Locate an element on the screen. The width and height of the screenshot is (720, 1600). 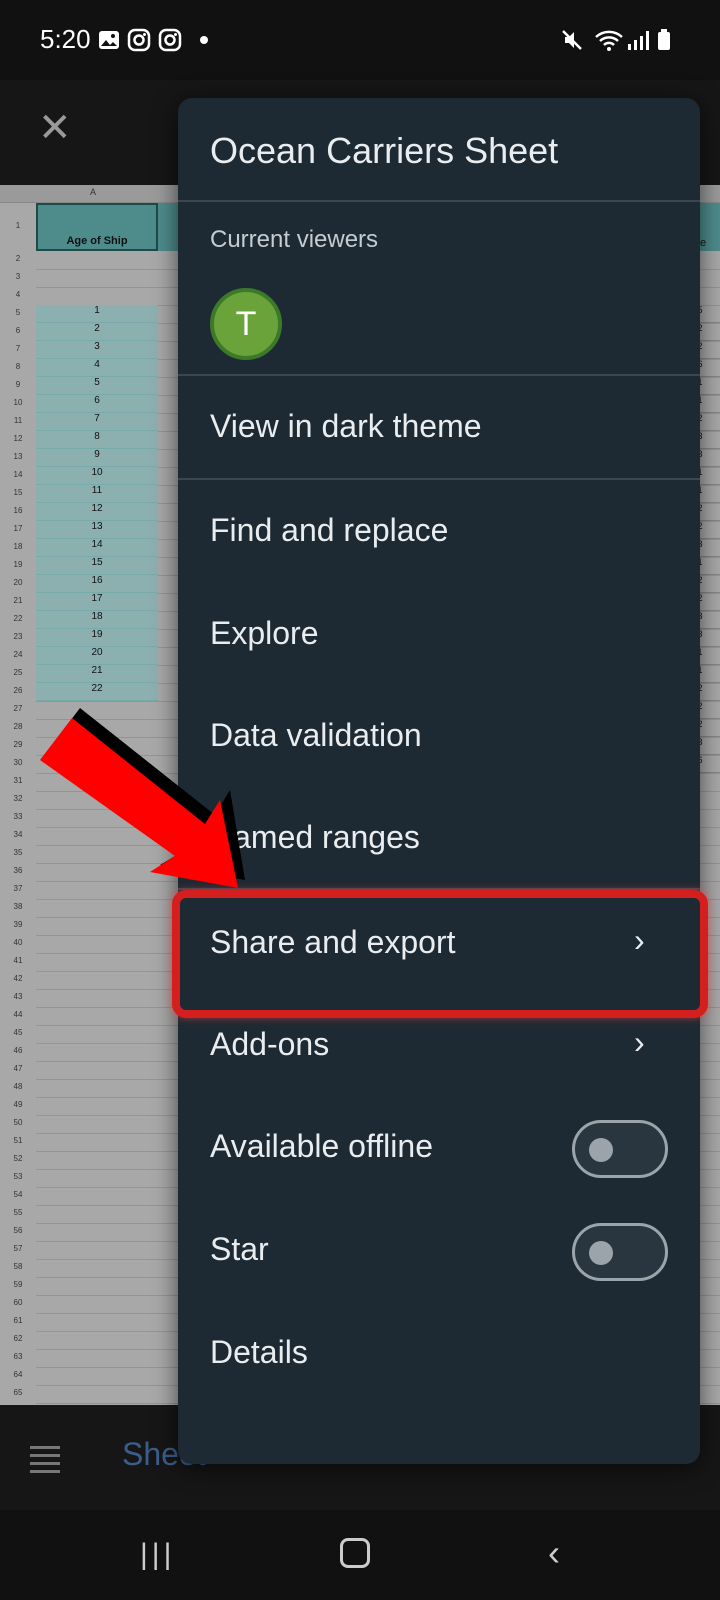
offline-toggle is located at coordinates (620, 1149).